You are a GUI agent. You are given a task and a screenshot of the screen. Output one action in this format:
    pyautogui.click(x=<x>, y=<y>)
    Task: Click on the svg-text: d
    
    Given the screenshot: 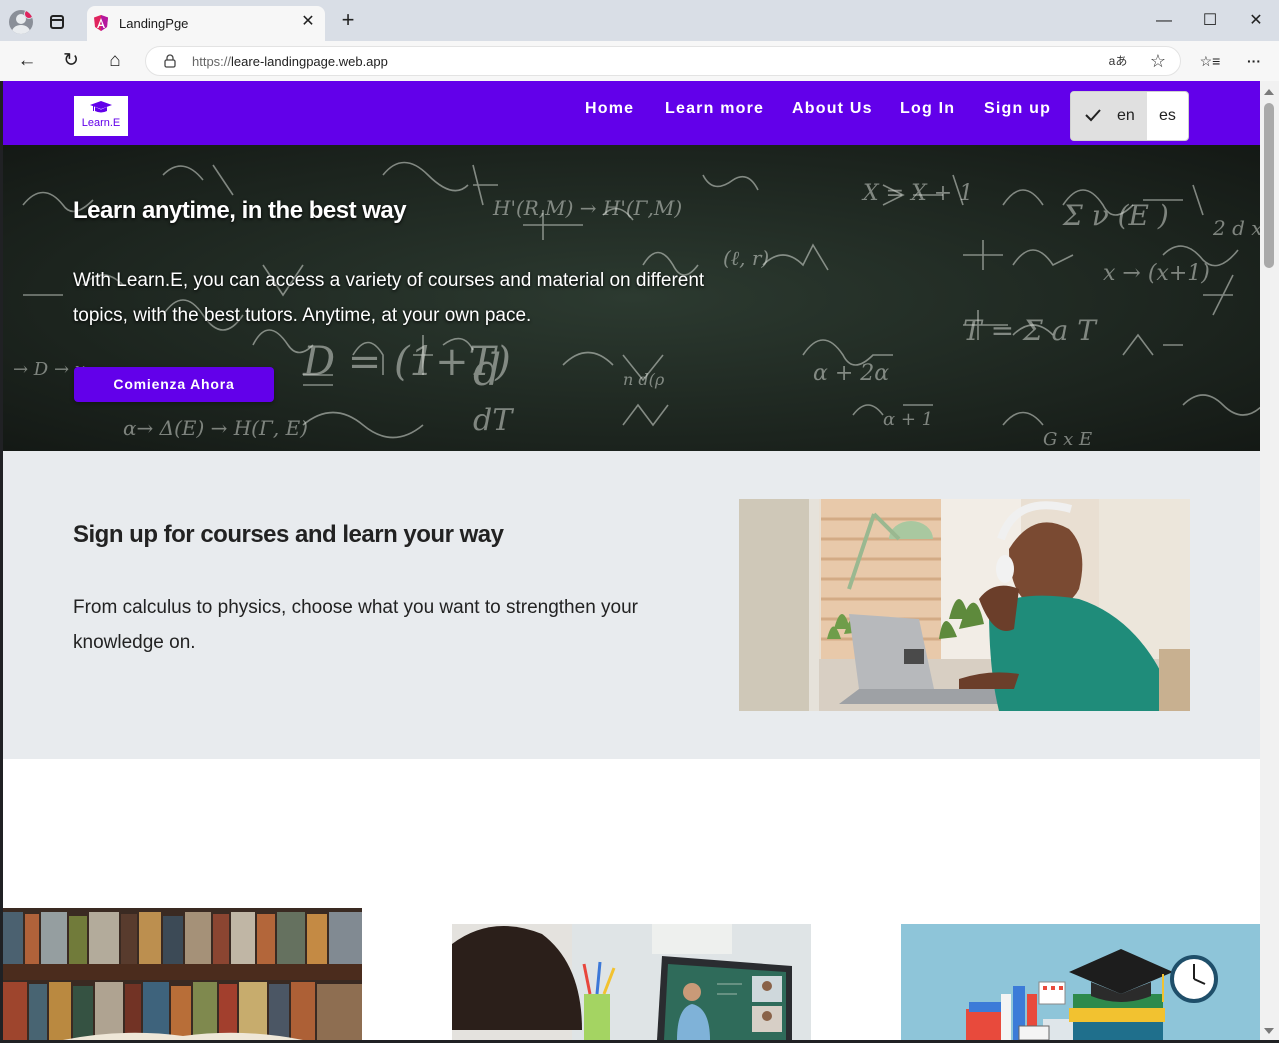 What is the action you would take?
    pyautogui.click(x=487, y=370)
    